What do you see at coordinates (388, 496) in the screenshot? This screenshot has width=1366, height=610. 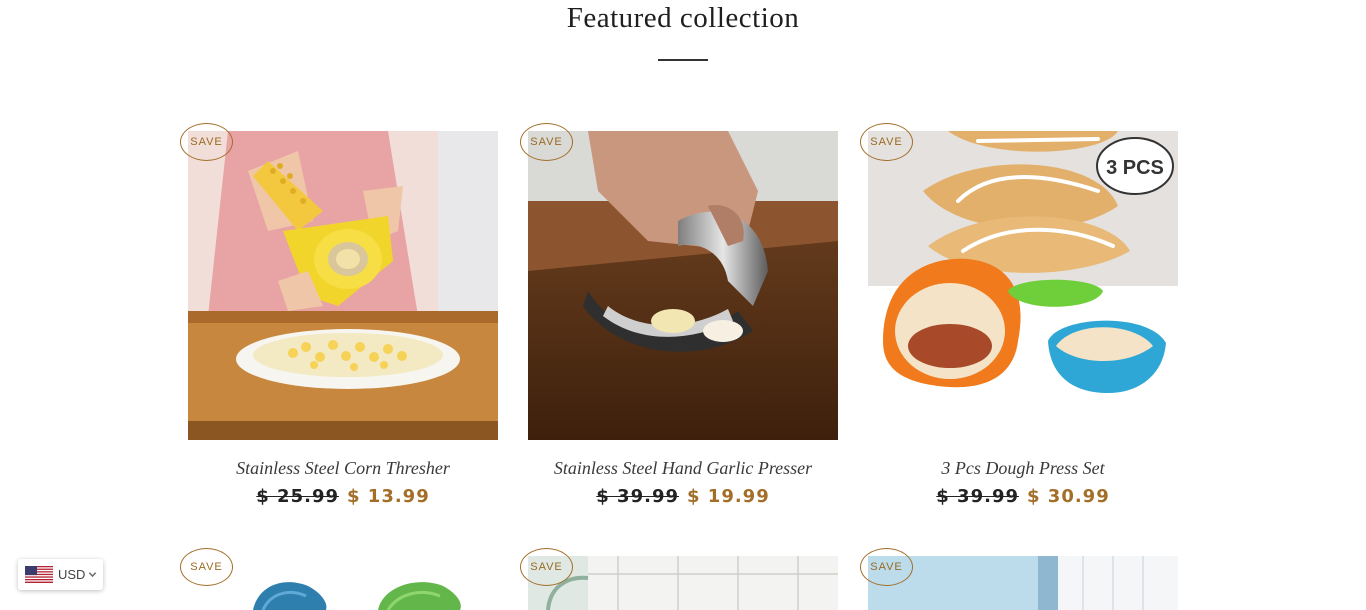 I see `sale-price: $ 13.99` at bounding box center [388, 496].